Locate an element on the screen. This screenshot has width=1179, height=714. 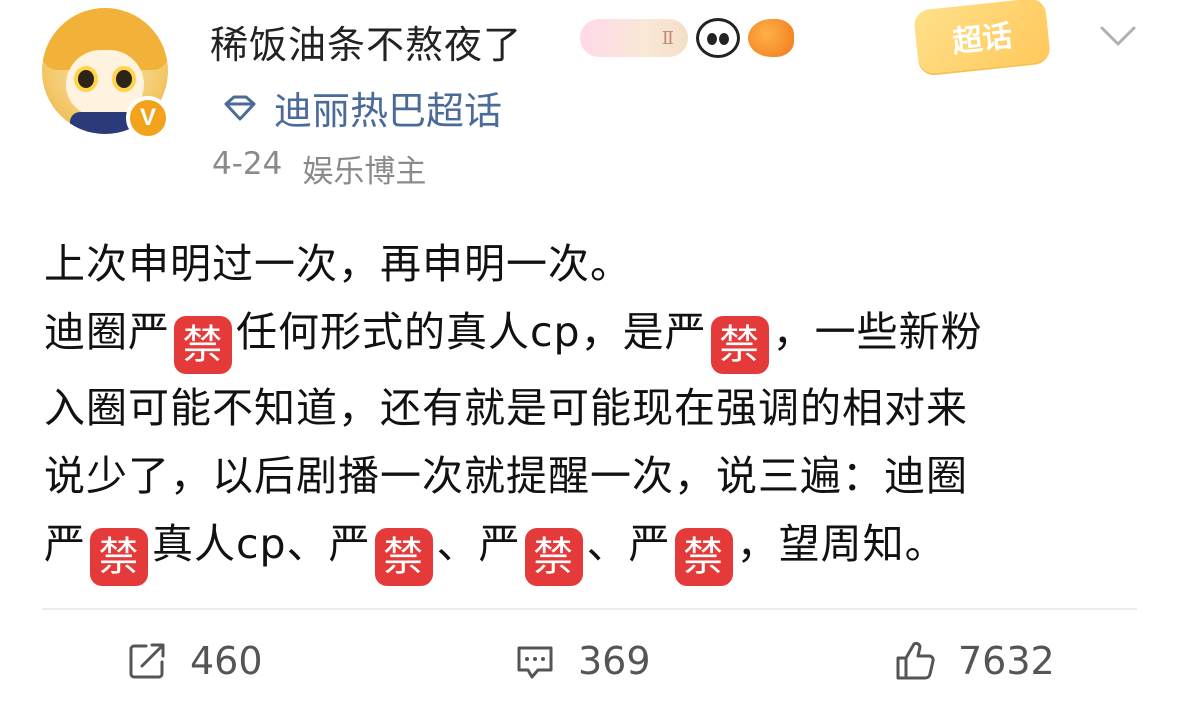
share-button: 460 is located at coordinates (194, 661).